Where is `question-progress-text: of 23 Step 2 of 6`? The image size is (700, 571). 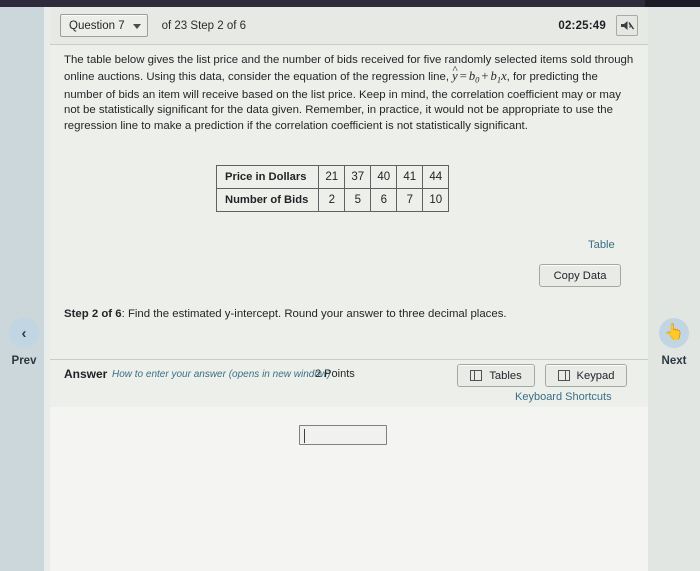
question-progress-text: of 23 Step 2 of 6 is located at coordinates (204, 25).